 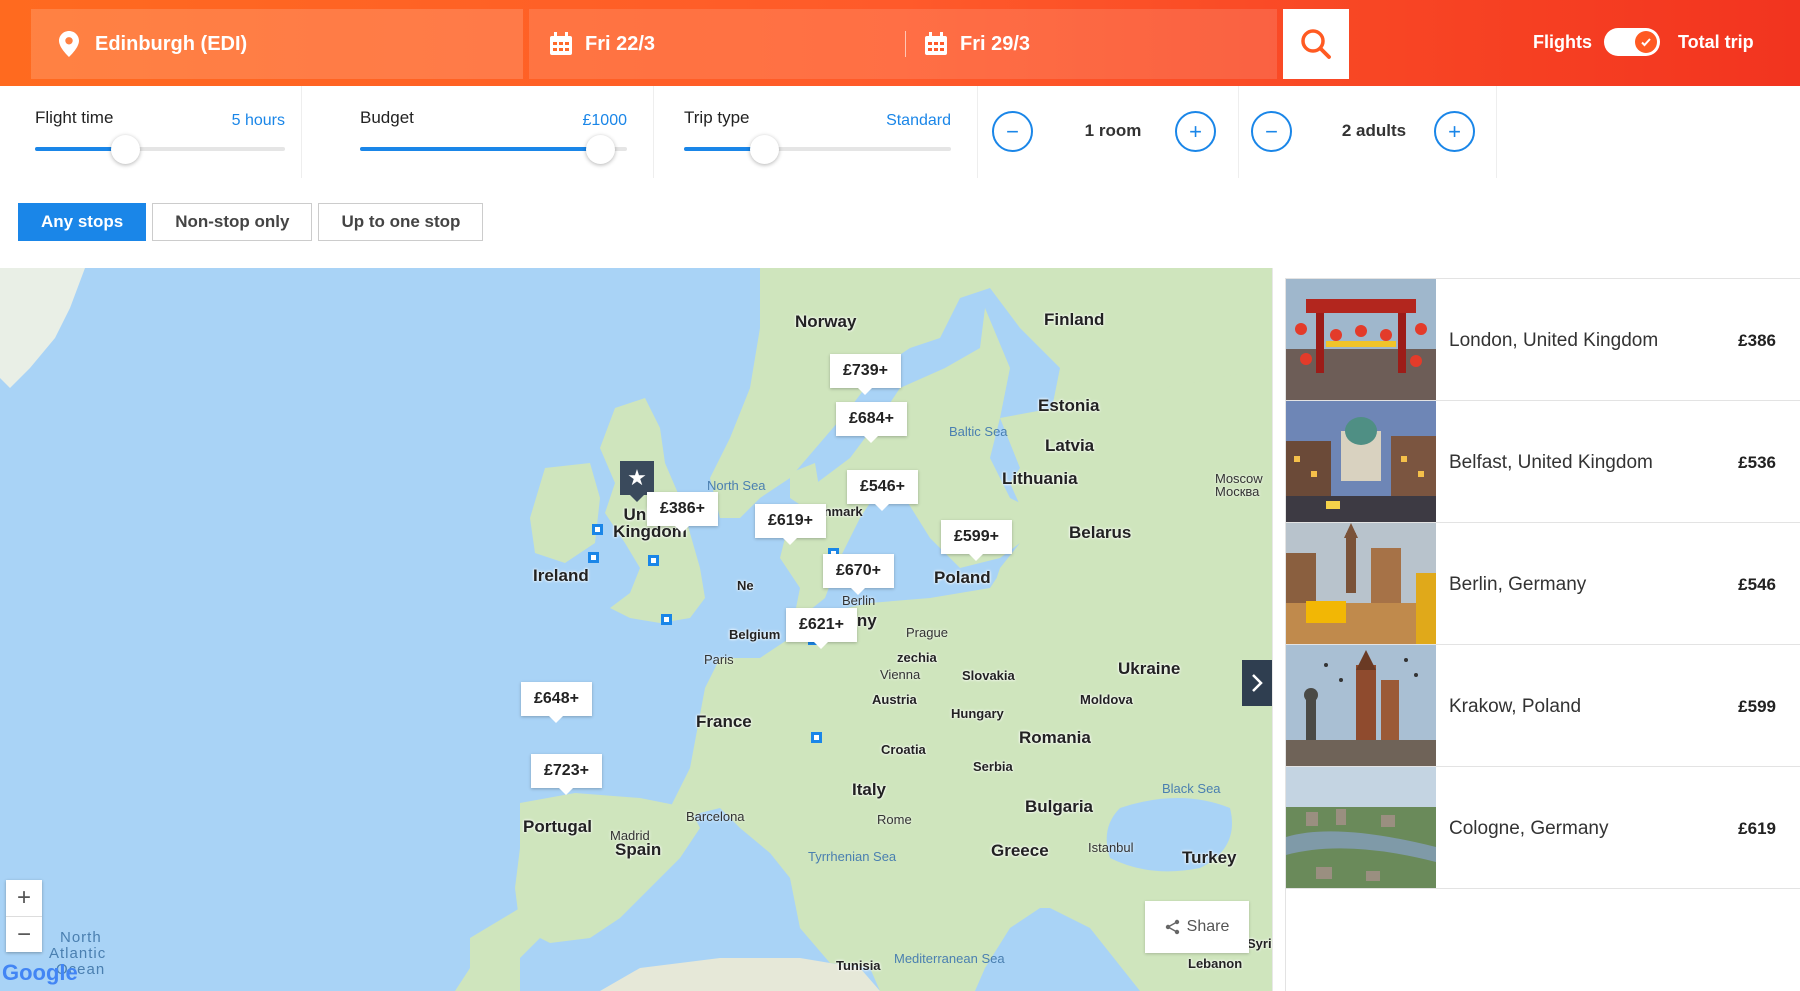 What do you see at coordinates (900, 674) in the screenshot?
I see `city-label-vienna: Vienna` at bounding box center [900, 674].